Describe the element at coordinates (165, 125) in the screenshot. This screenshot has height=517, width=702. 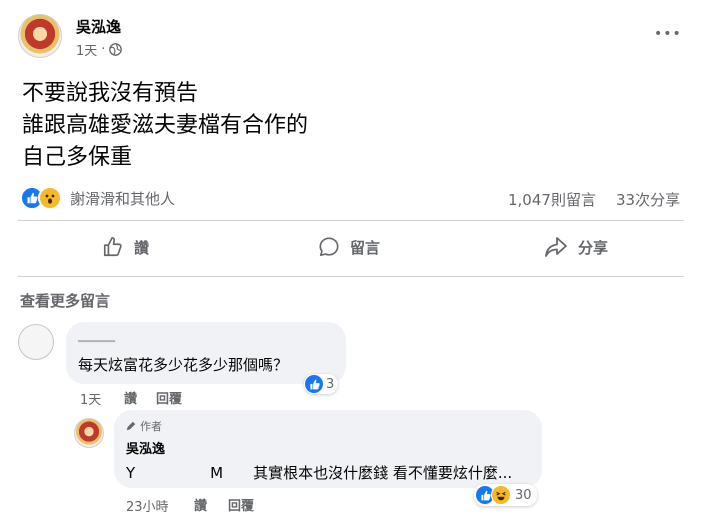
I see `post-body-text: 不要說我沒有預告 誰跟高雄愛滋夫妻檔有合作的 自己多保重` at that location.